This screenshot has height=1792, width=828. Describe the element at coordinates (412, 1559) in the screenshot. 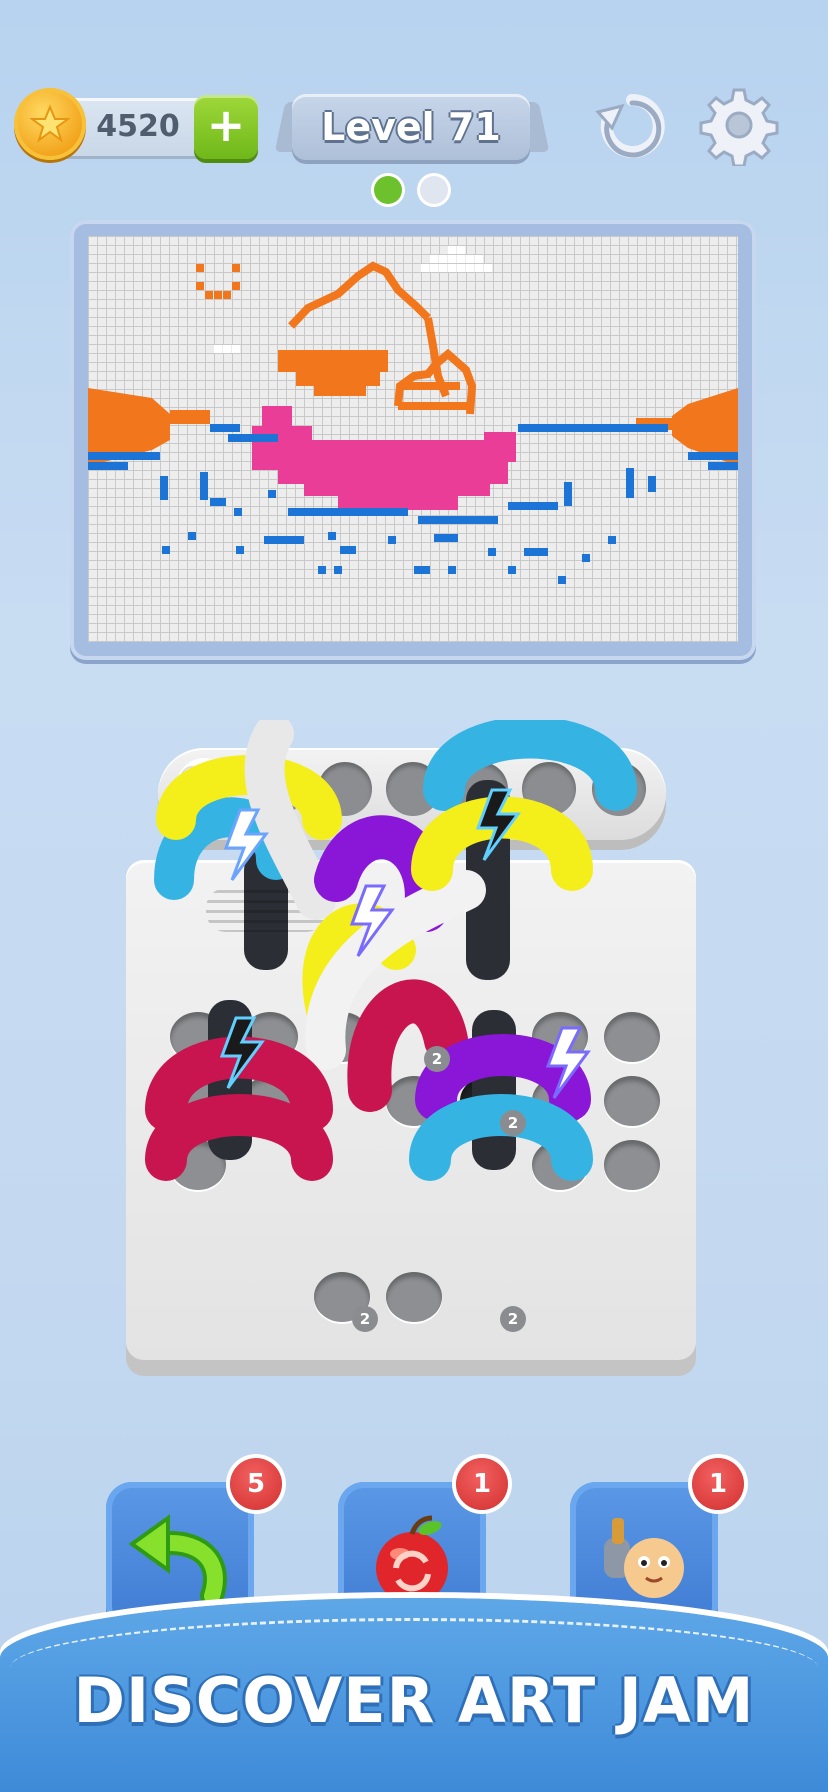

I see `apple-shuffle-icon` at that location.